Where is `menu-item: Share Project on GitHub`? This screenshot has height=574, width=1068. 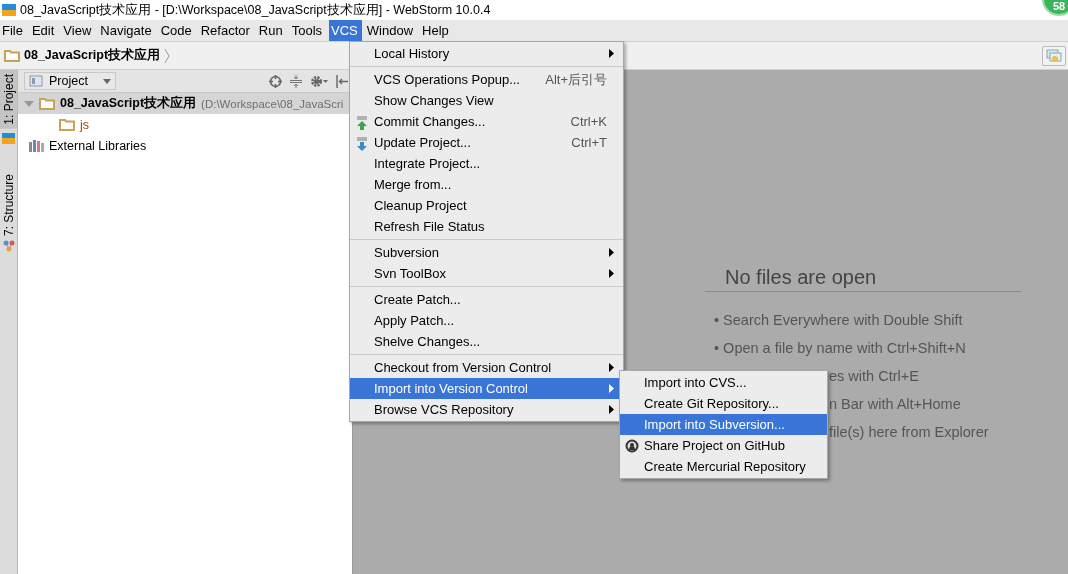
menu-item: Share Project on GitHub is located at coordinates (723, 445).